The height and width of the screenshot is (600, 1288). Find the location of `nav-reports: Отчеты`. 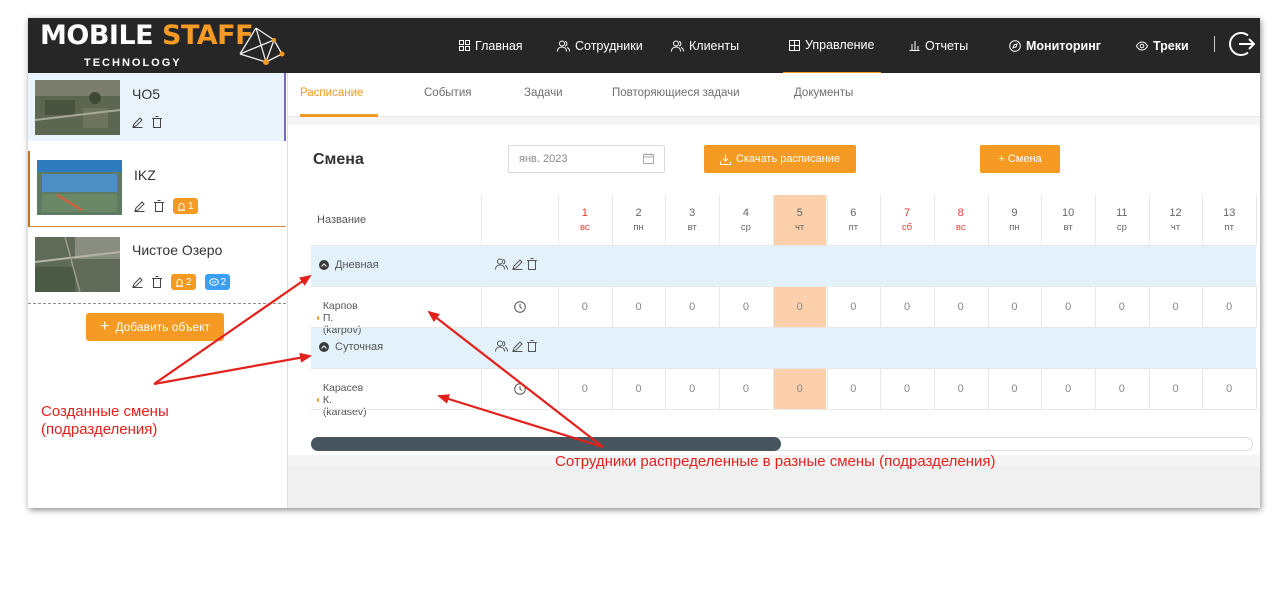

nav-reports: Отчеты is located at coordinates (938, 45).